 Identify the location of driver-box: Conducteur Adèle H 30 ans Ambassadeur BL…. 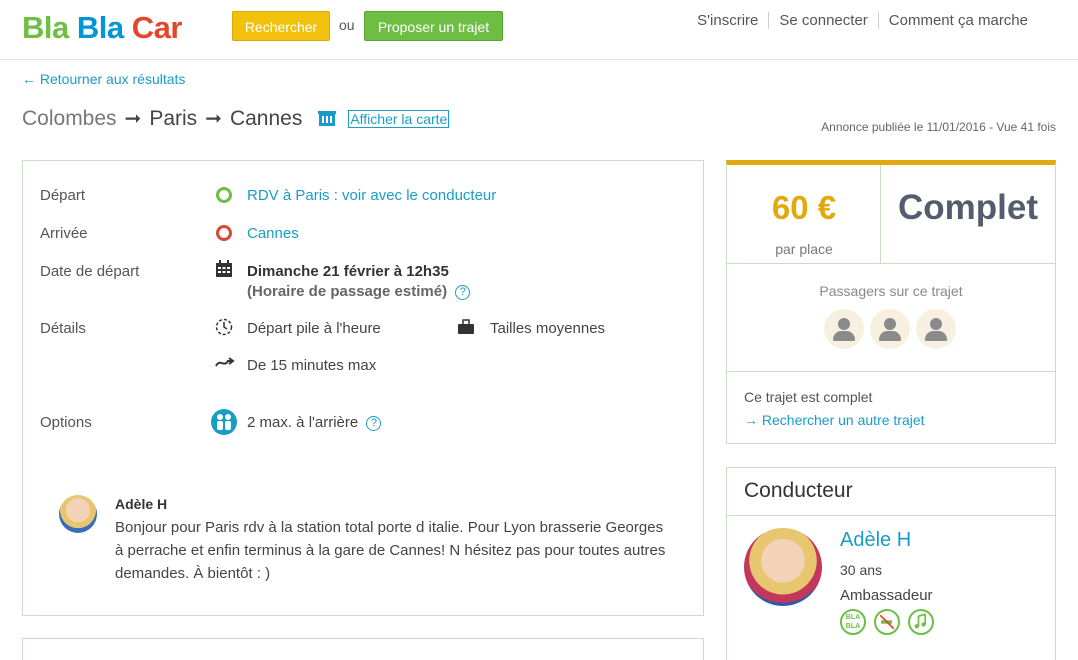
(891, 563).